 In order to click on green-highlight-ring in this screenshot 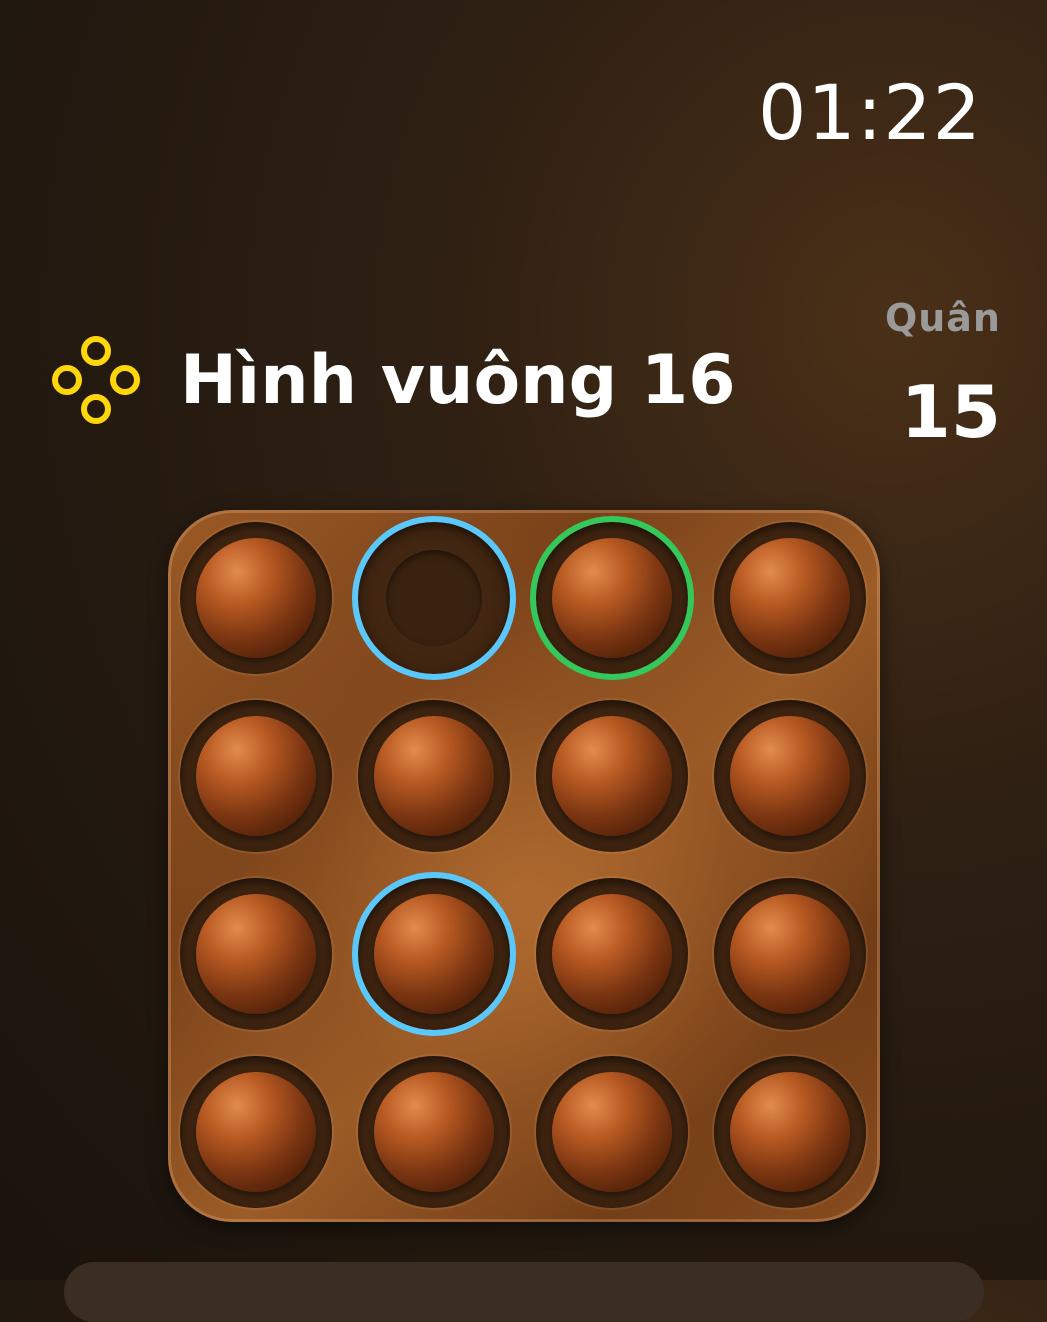, I will do `click(612, 598)`.